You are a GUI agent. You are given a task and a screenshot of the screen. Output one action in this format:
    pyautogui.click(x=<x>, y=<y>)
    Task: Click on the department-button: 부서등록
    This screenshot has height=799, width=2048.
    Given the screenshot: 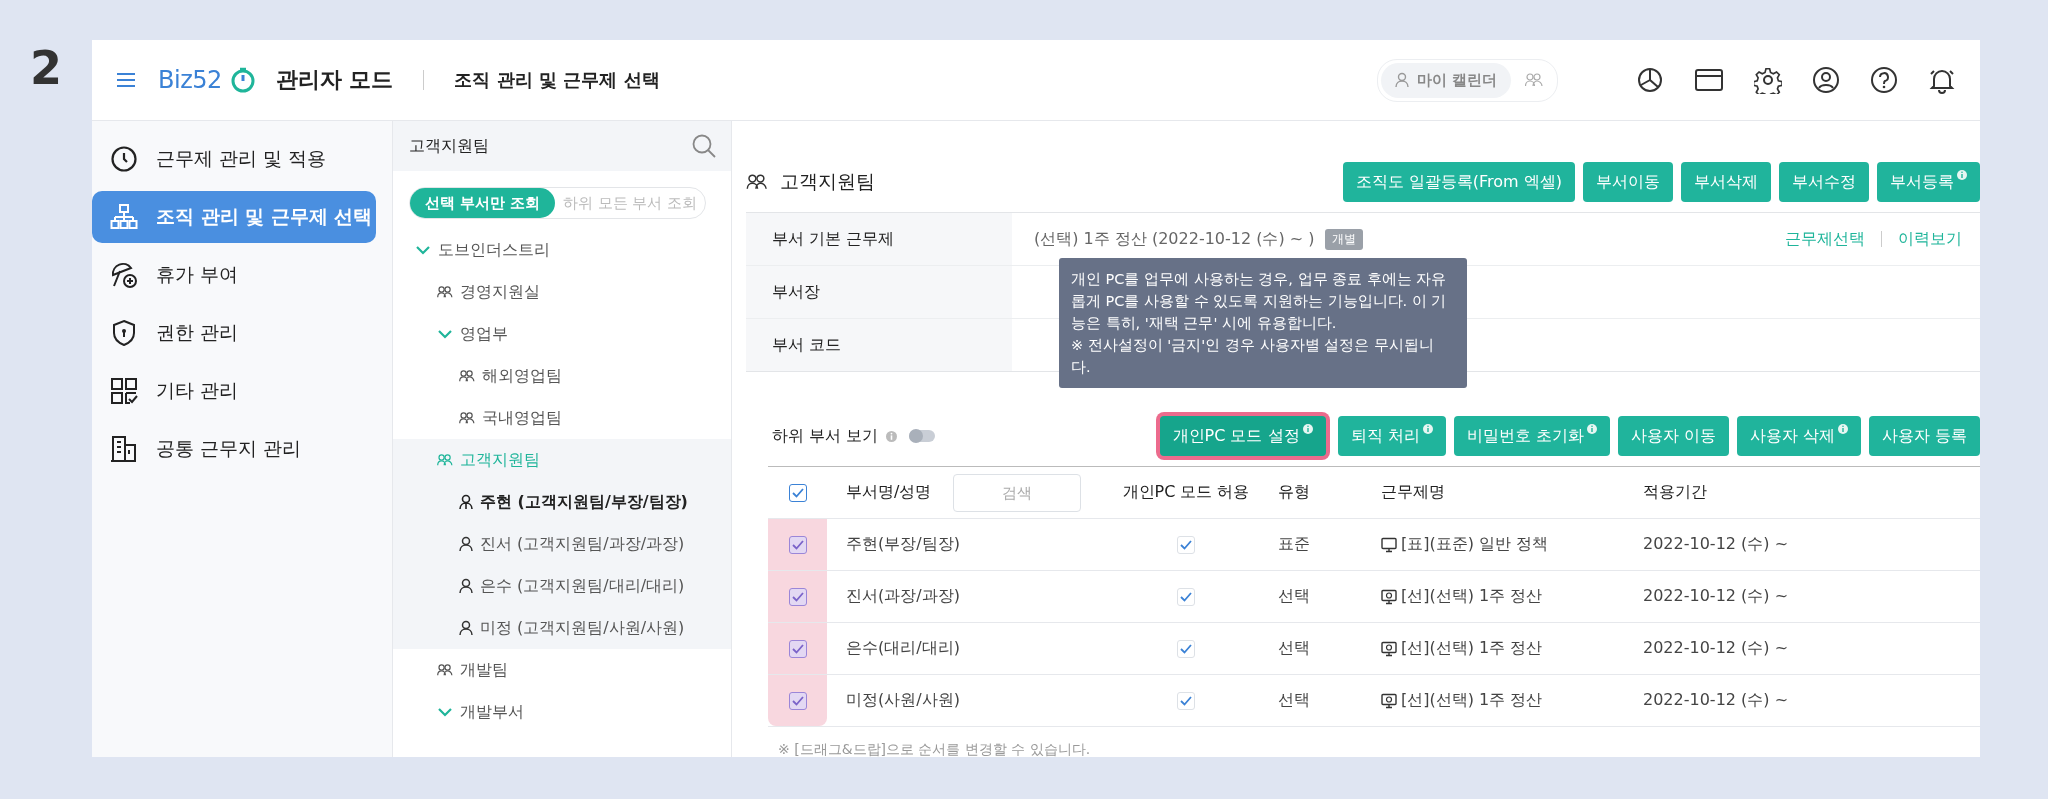 What is the action you would take?
    pyautogui.click(x=1928, y=182)
    